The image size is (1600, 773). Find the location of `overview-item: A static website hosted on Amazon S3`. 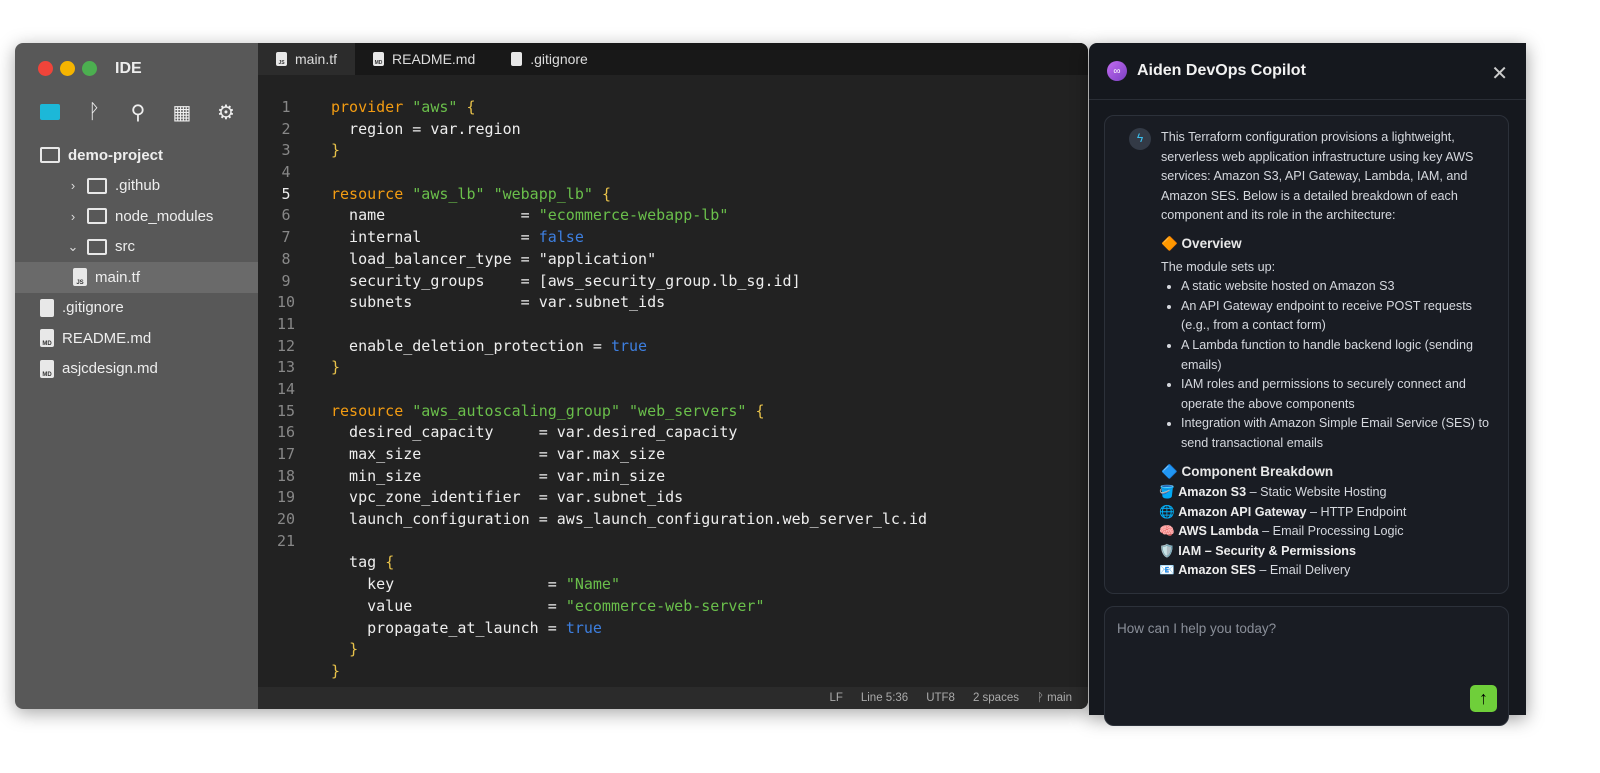

overview-item: A static website hosted on Amazon S3 is located at coordinates (1335, 287).